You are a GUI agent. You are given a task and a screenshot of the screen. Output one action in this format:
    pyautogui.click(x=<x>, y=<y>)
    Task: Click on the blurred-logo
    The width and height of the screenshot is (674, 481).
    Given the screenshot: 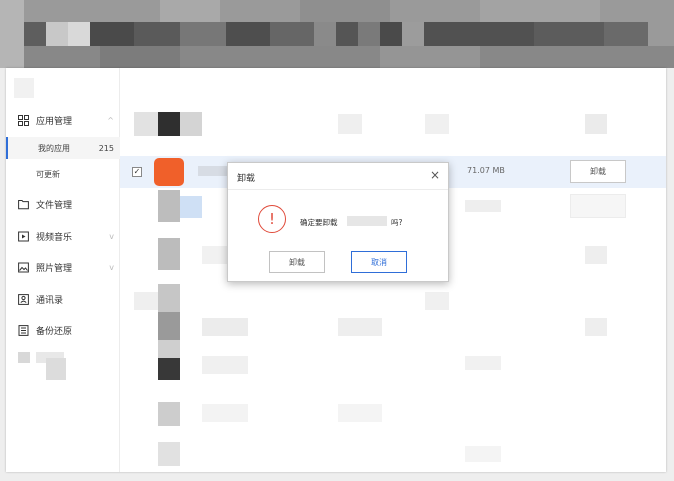 What is the action you would take?
    pyautogui.click(x=24, y=88)
    